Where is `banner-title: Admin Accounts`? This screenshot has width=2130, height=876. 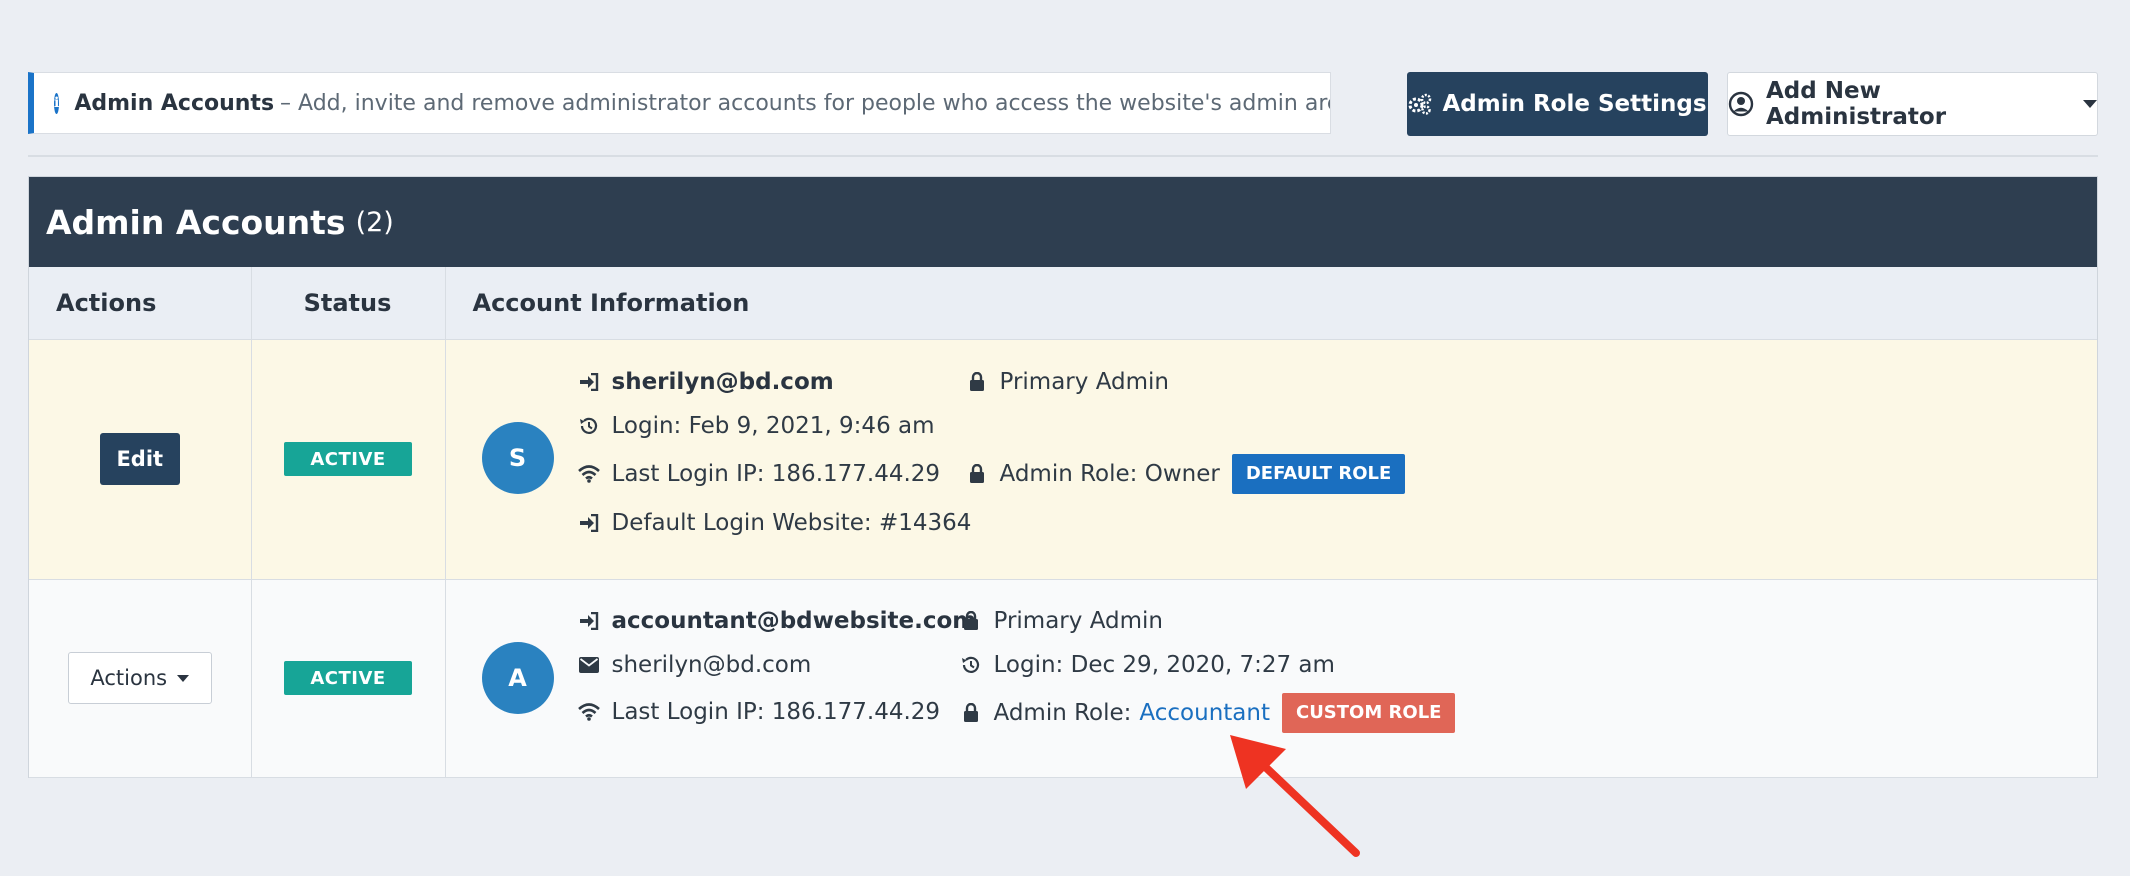
banner-title: Admin Accounts is located at coordinates (174, 103).